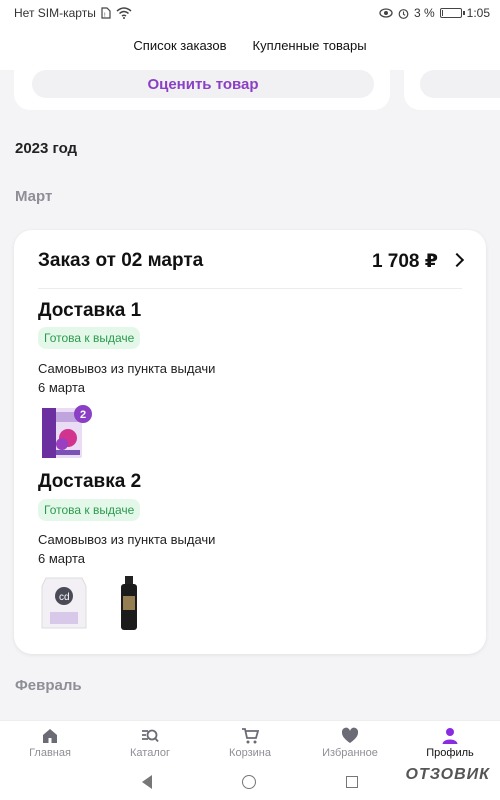 This screenshot has width=500, height=800. I want to click on product-thumbnail, so click(129, 603).